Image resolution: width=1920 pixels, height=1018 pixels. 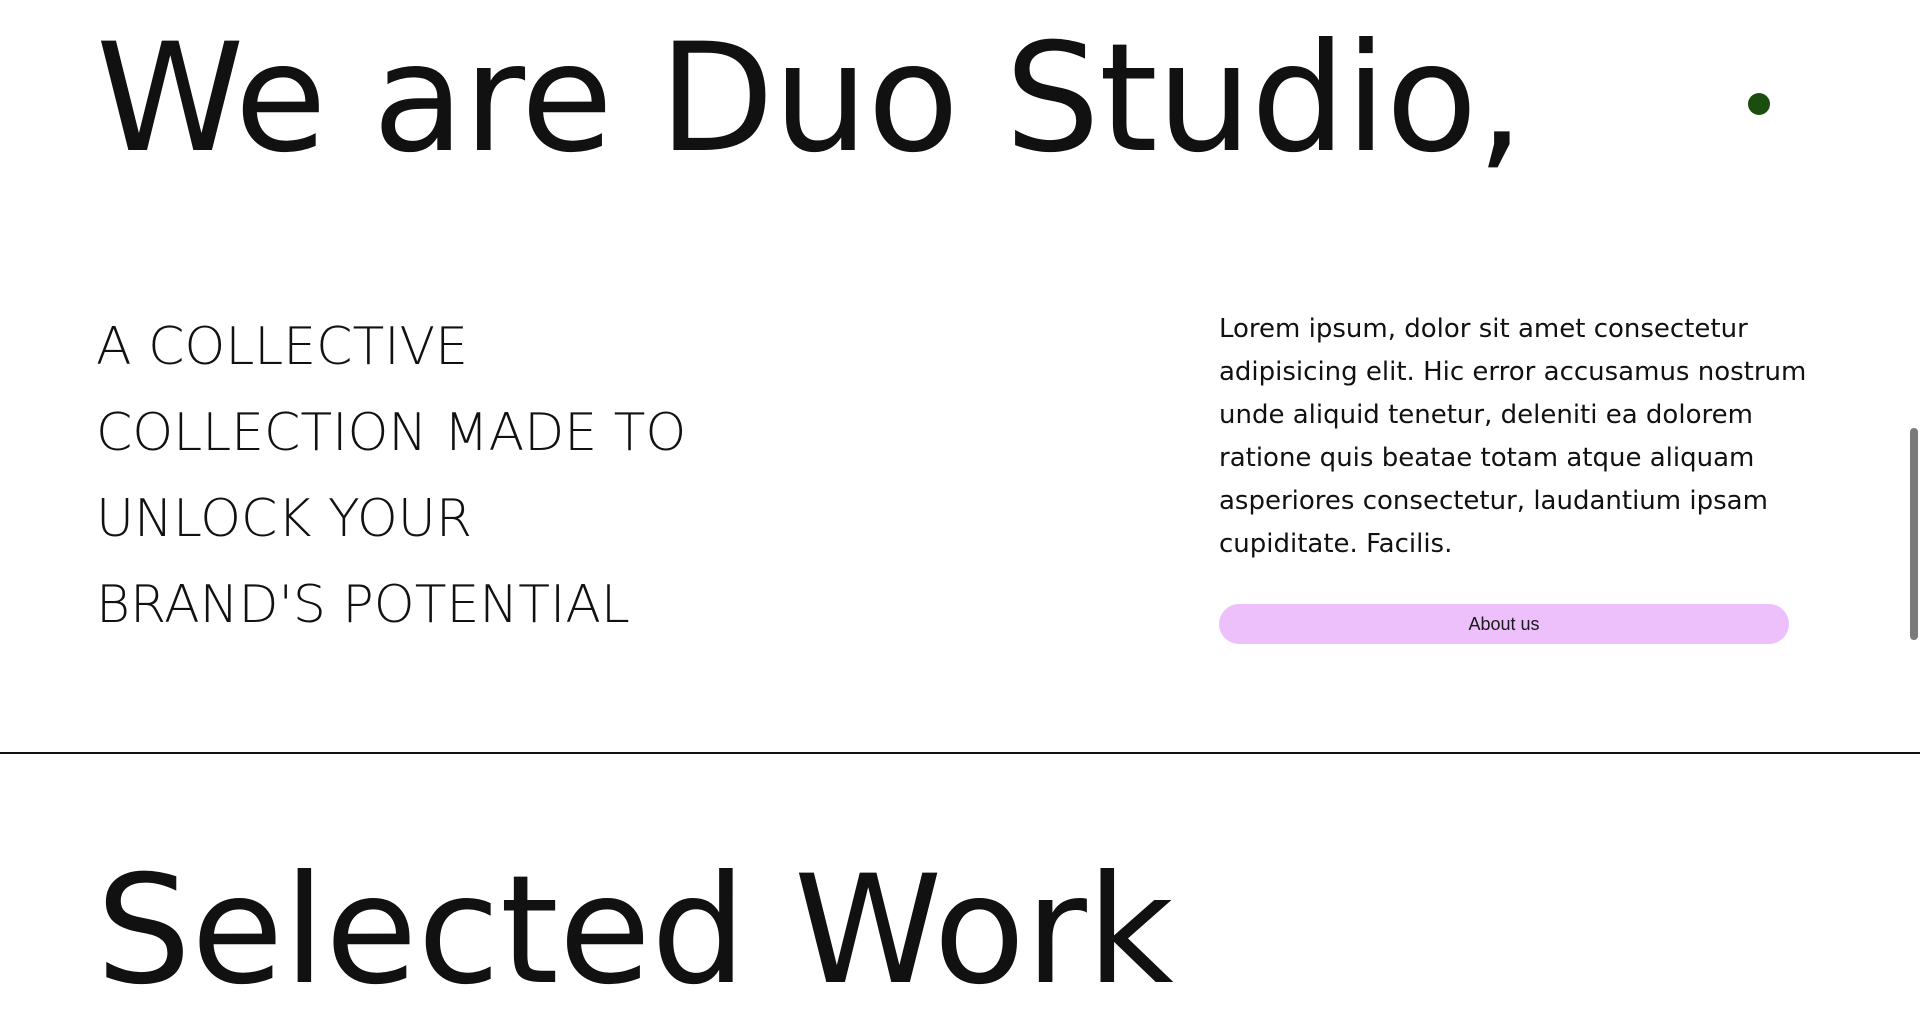 I want to click on tagline-line-1: A COLLECTIVE, so click(x=282, y=347).